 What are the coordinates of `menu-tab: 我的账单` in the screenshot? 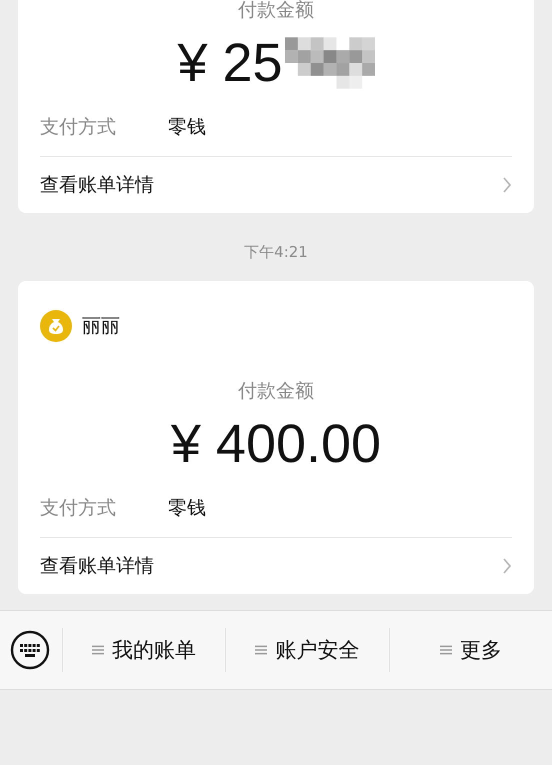 It's located at (144, 650).